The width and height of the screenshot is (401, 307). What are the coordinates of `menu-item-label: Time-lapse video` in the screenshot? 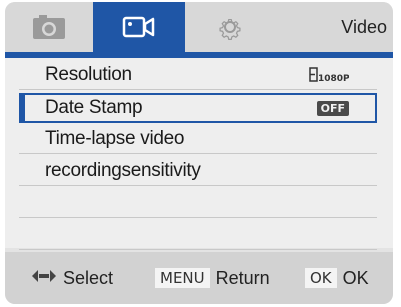 It's located at (115, 138).